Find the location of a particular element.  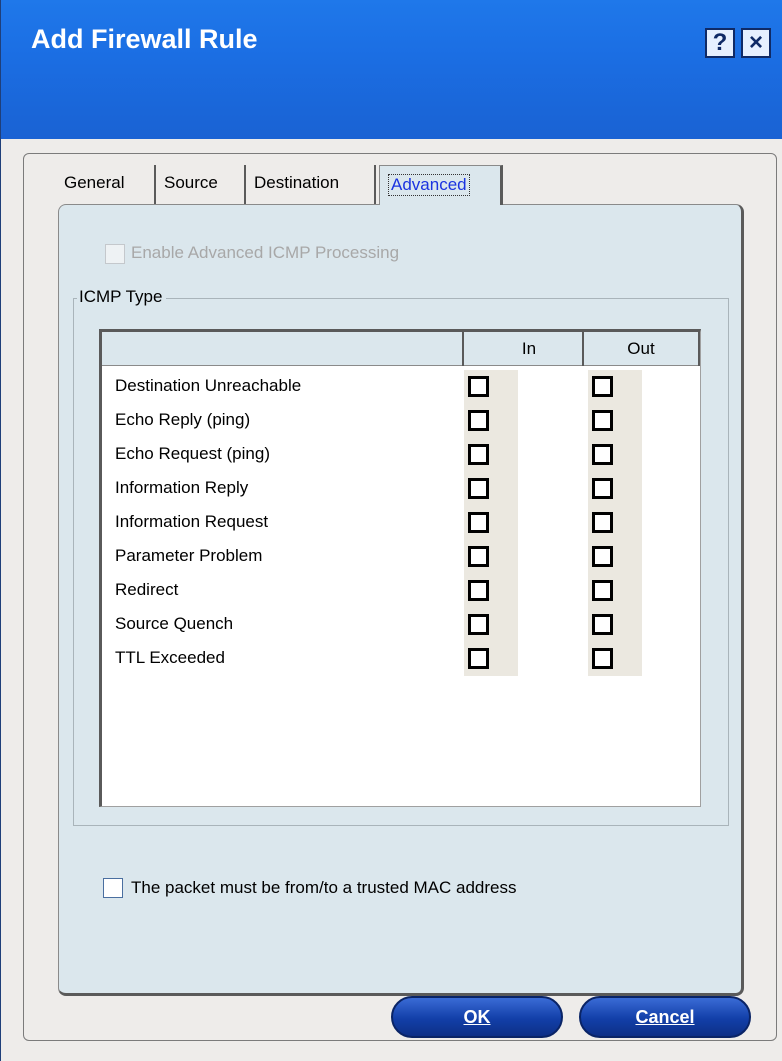

tab-source: Source is located at coordinates (201, 185).